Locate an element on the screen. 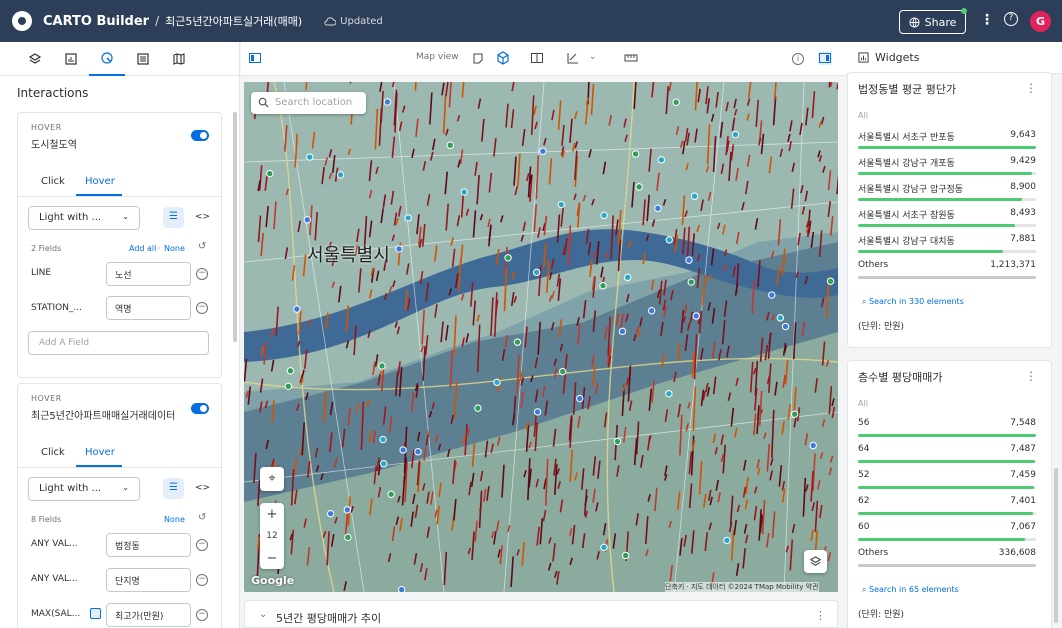 The image size is (1062, 628). carto-logo-icon is located at coordinates (22, 21).